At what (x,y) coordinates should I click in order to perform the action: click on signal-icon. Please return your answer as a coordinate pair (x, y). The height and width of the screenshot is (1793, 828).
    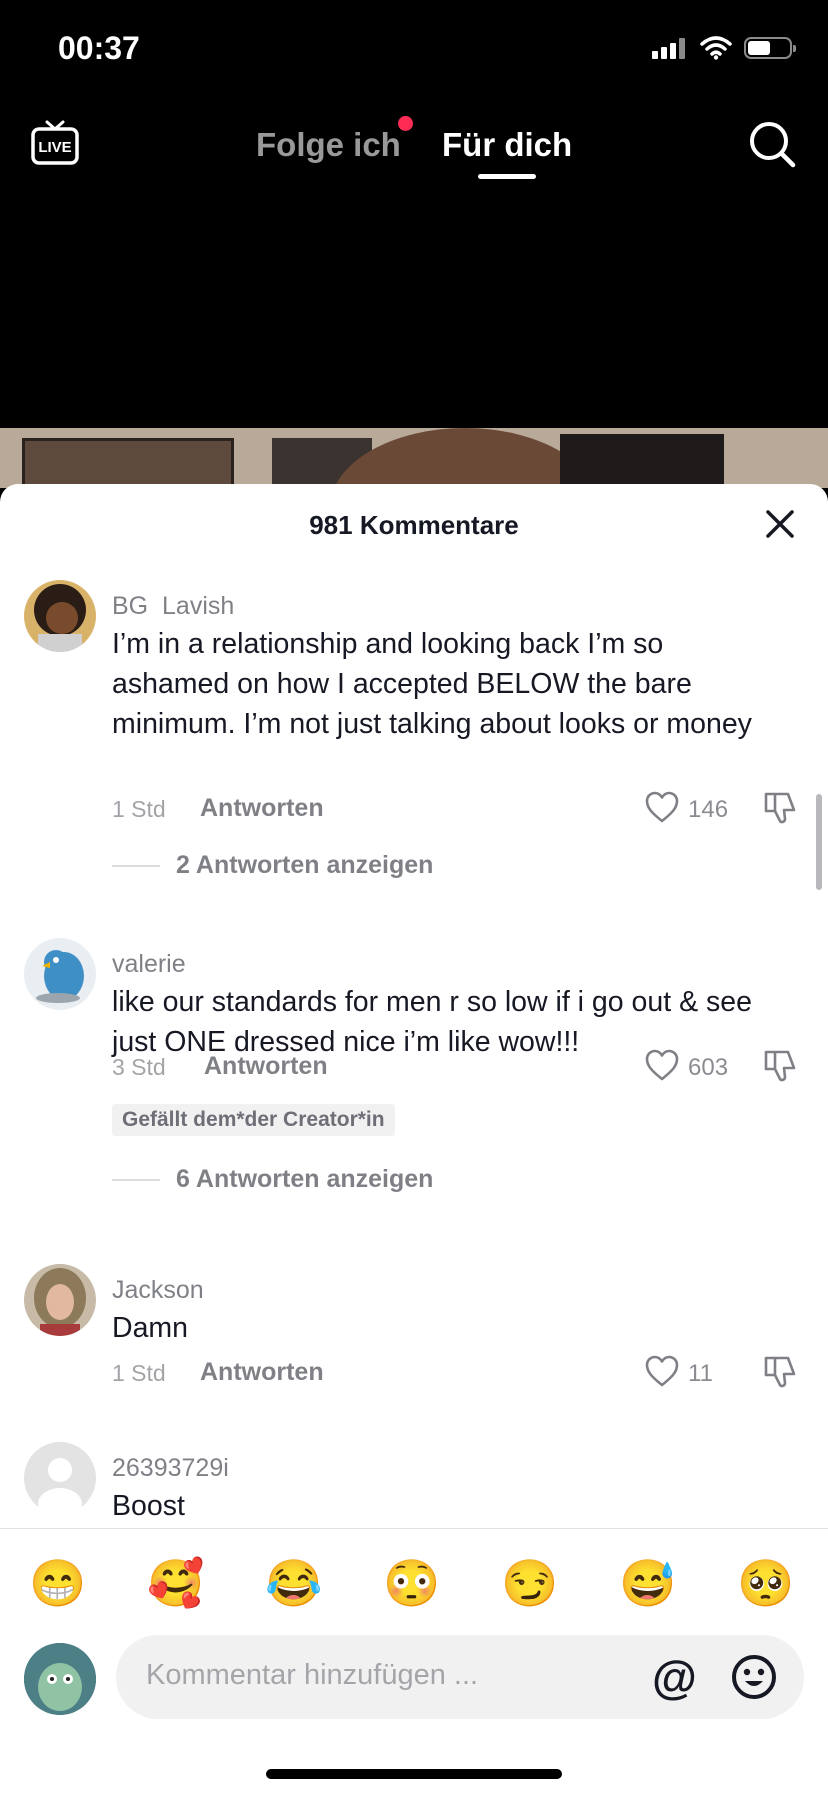
    Looking at the image, I should click on (670, 48).